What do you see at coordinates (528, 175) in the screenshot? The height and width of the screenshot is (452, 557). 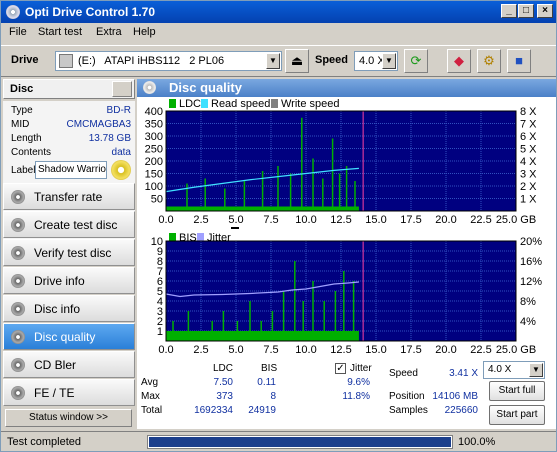 I see `y-tick-label-right: 3 X` at bounding box center [528, 175].